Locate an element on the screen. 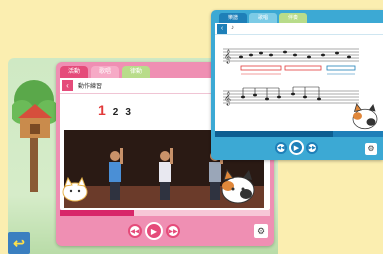 The width and height of the screenshot is (383, 254). return-arrow-icon: ↩ is located at coordinates (19, 243).